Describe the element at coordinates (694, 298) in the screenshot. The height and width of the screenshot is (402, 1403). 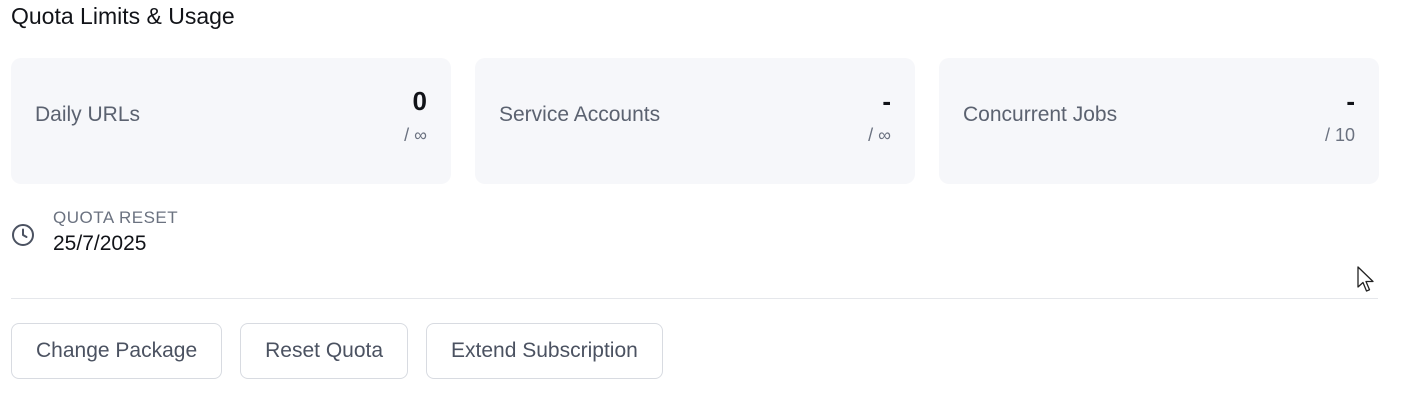
I see `divider` at that location.